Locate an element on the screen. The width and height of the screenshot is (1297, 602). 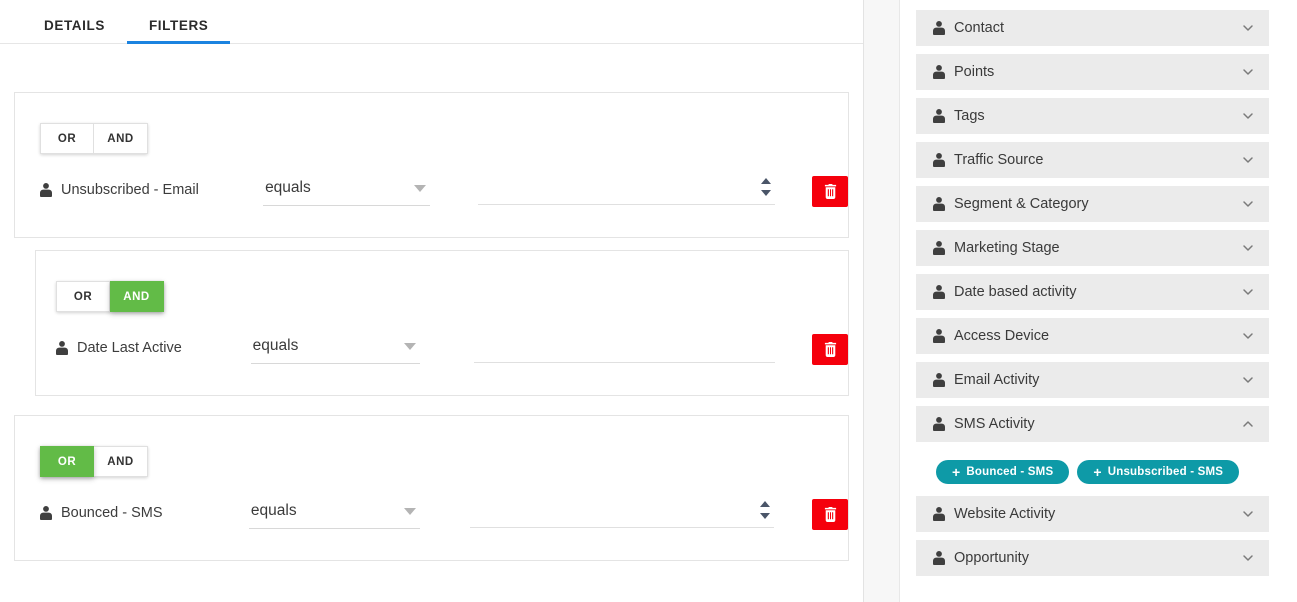
operator-select-wrap: equalsnot equalemptynot empty is located at coordinates (346, 191).